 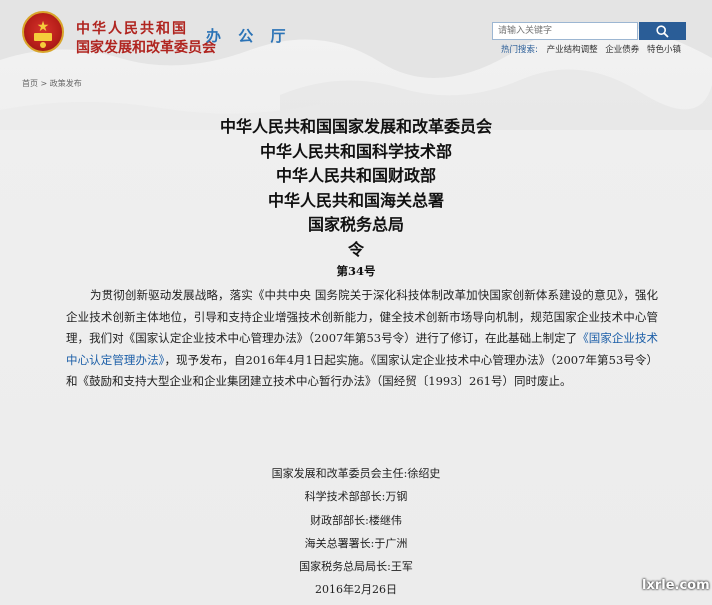 I want to click on hot-search-label: 热门搜索:, so click(x=519, y=50).